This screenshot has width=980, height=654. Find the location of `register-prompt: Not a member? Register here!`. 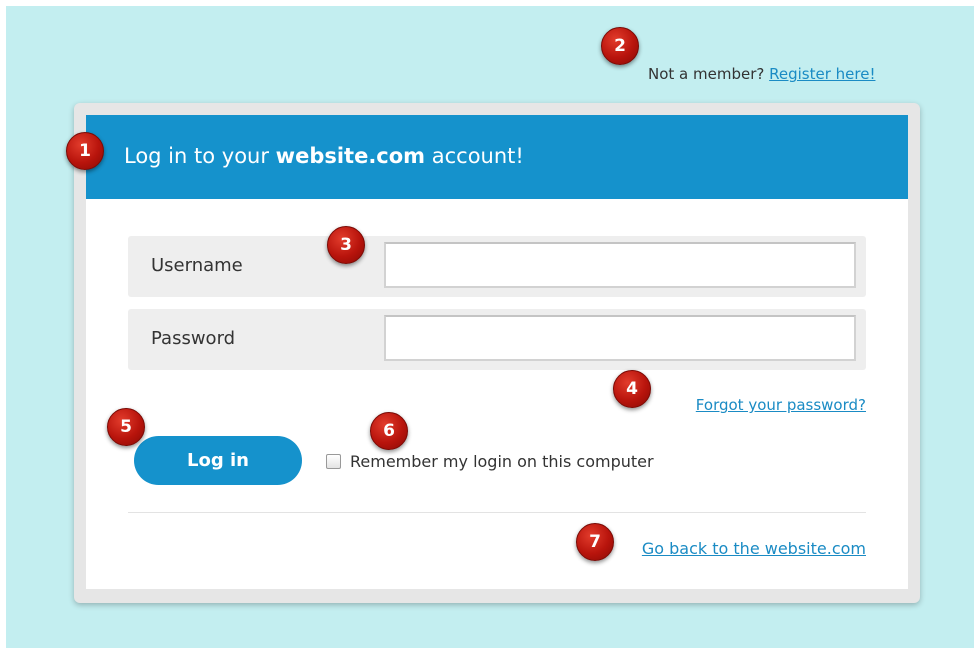

register-prompt: Not a member? Register here! is located at coordinates (761, 74).